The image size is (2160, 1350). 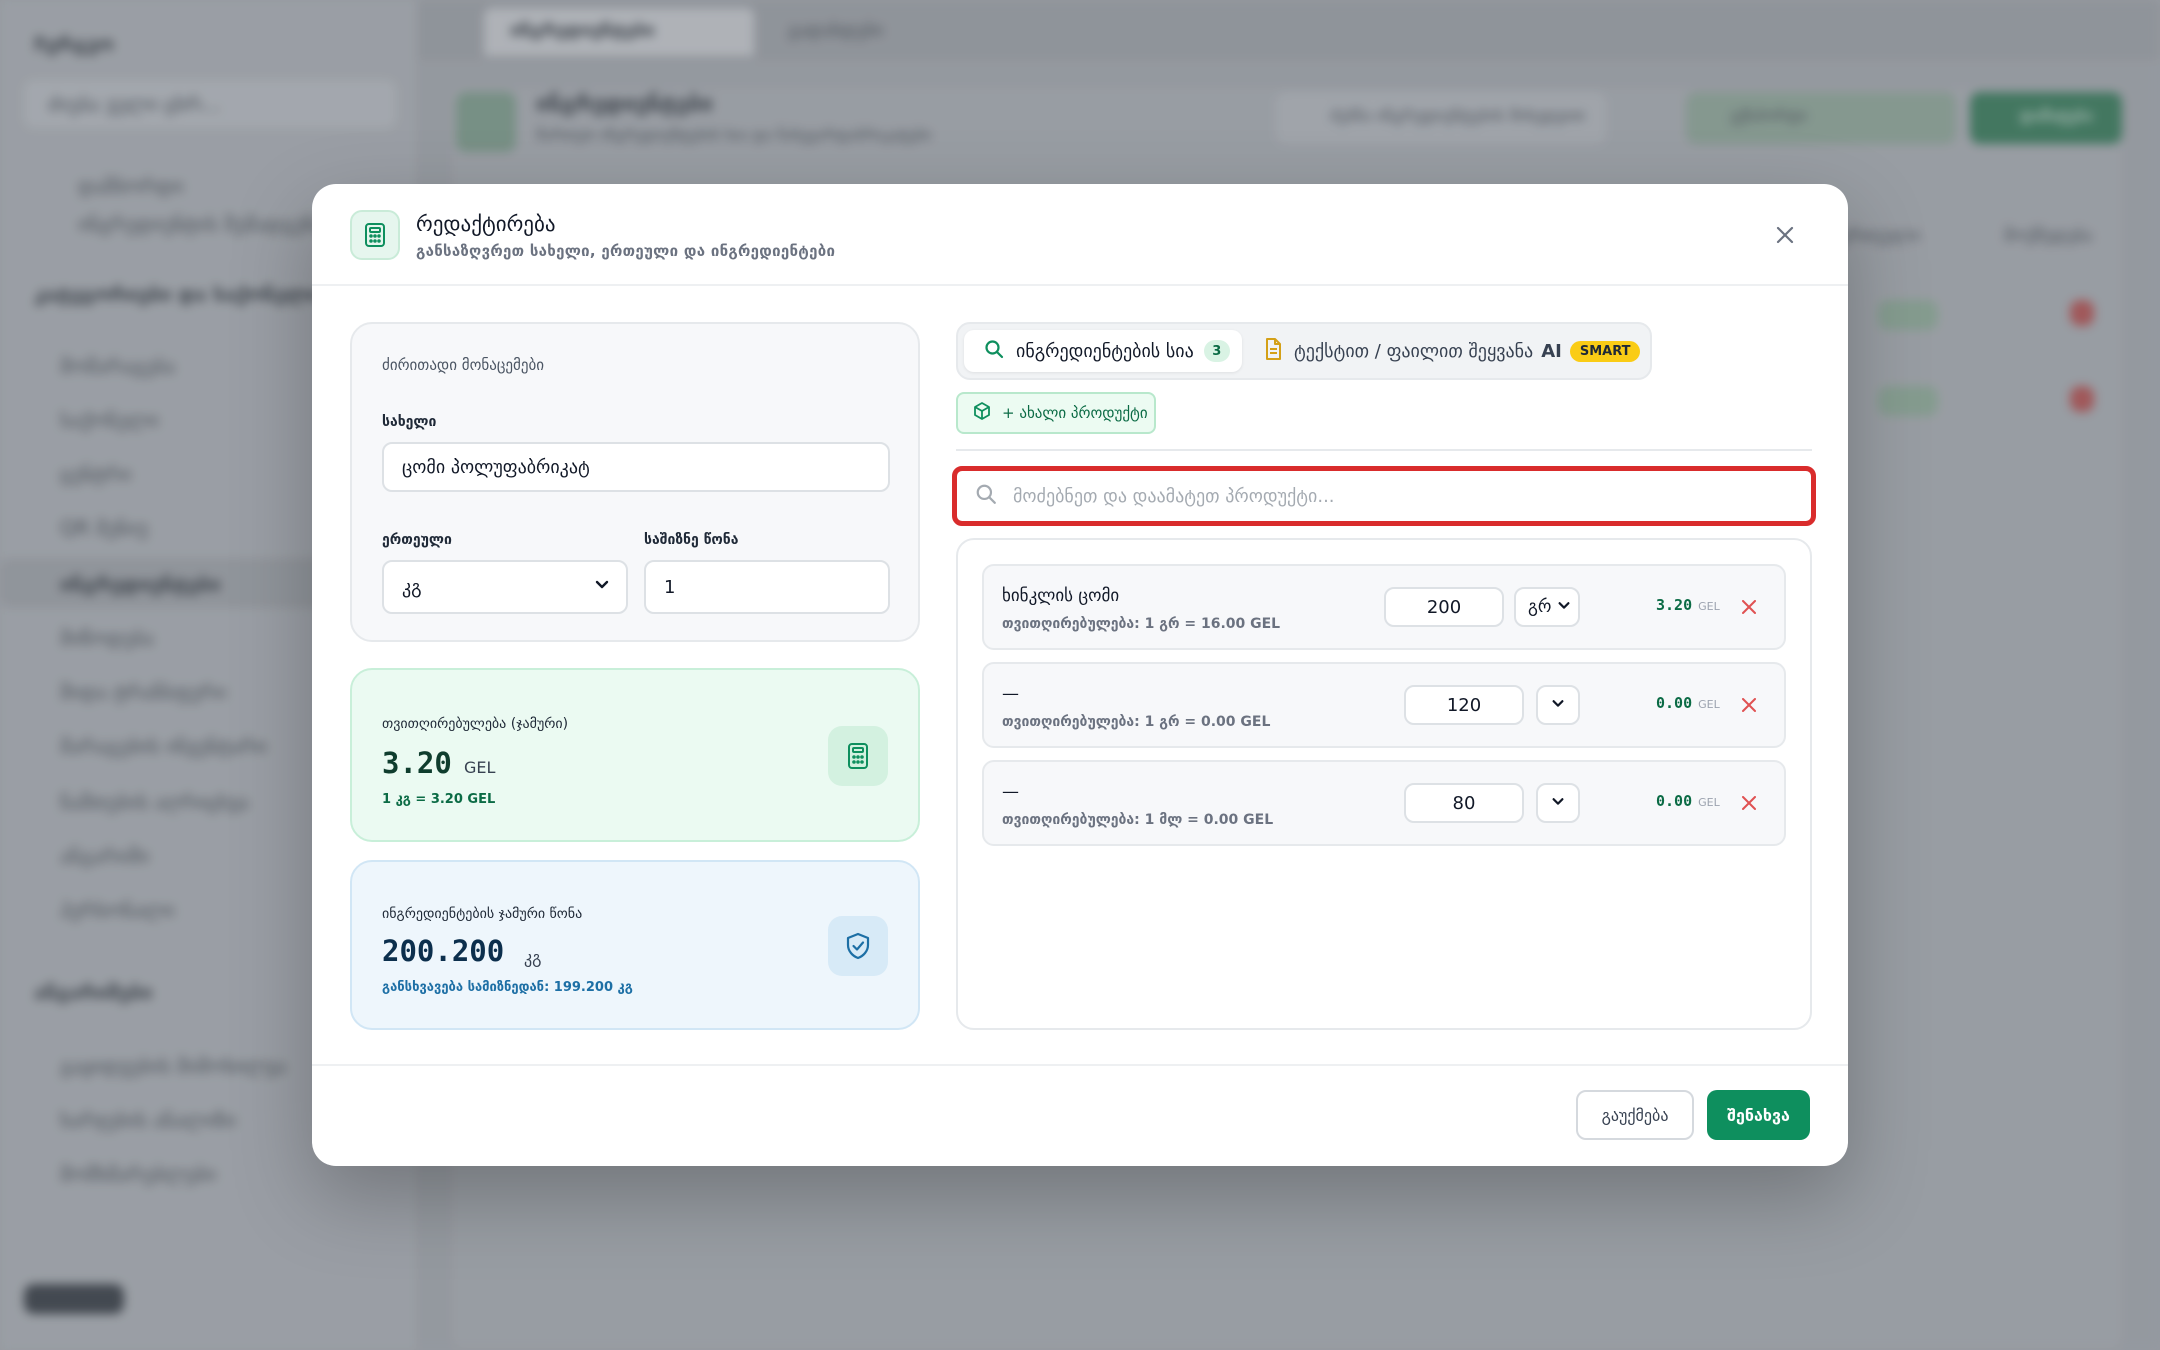 I want to click on modal-title: რედაქტირება, so click(x=486, y=224).